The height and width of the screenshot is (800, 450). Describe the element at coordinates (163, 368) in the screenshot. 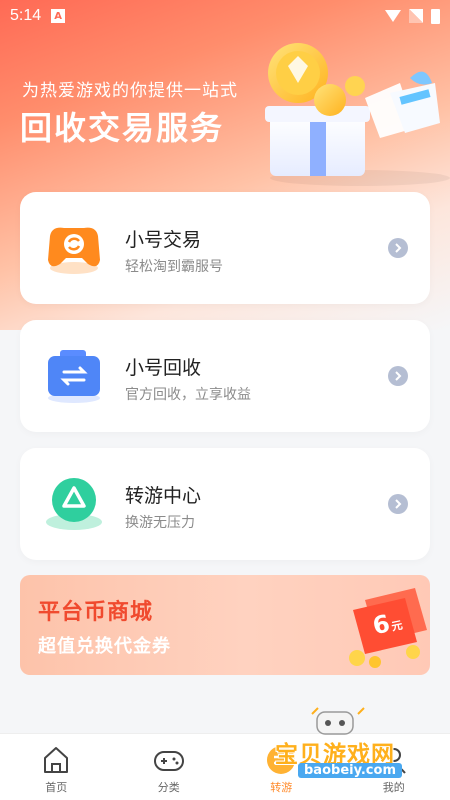

I see `card-title: 小号回收` at that location.